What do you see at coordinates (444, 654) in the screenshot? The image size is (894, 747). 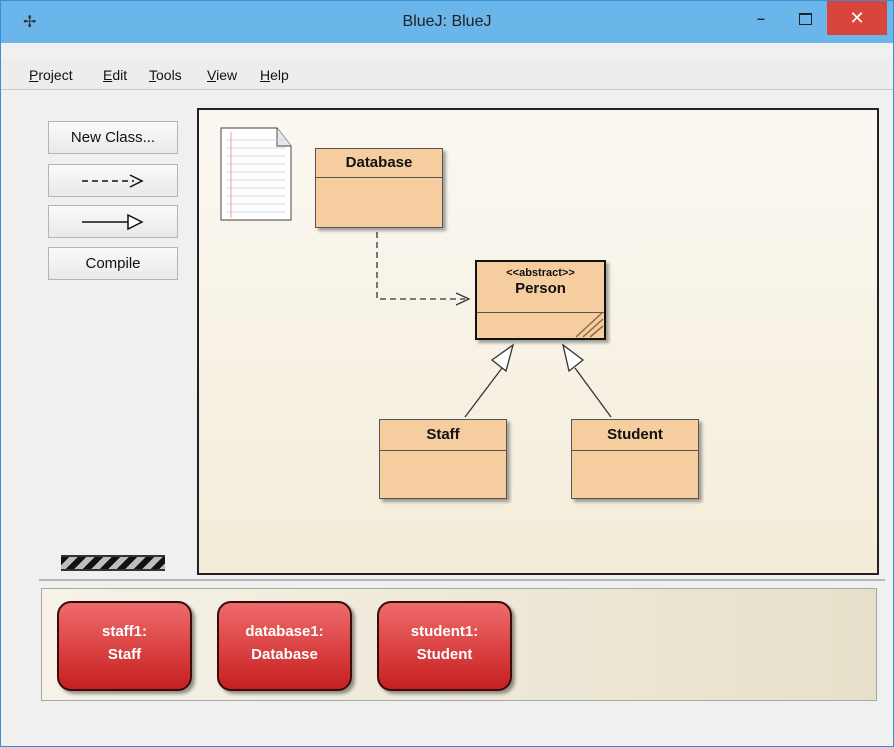 I see `object-type-name: Student` at bounding box center [444, 654].